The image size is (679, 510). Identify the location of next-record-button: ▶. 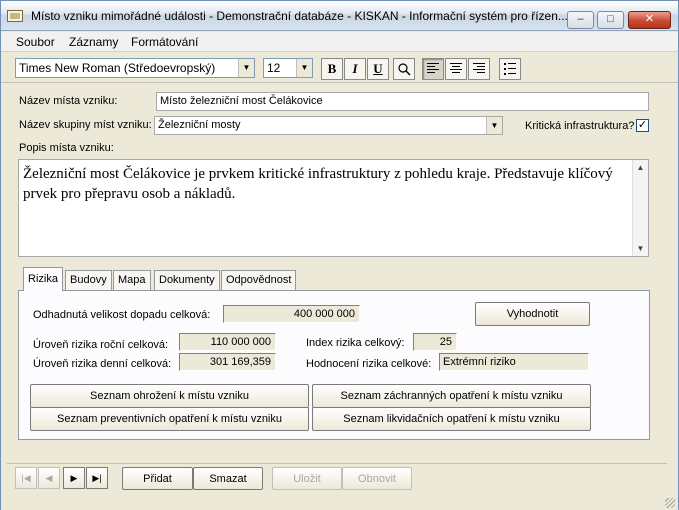
(74, 478).